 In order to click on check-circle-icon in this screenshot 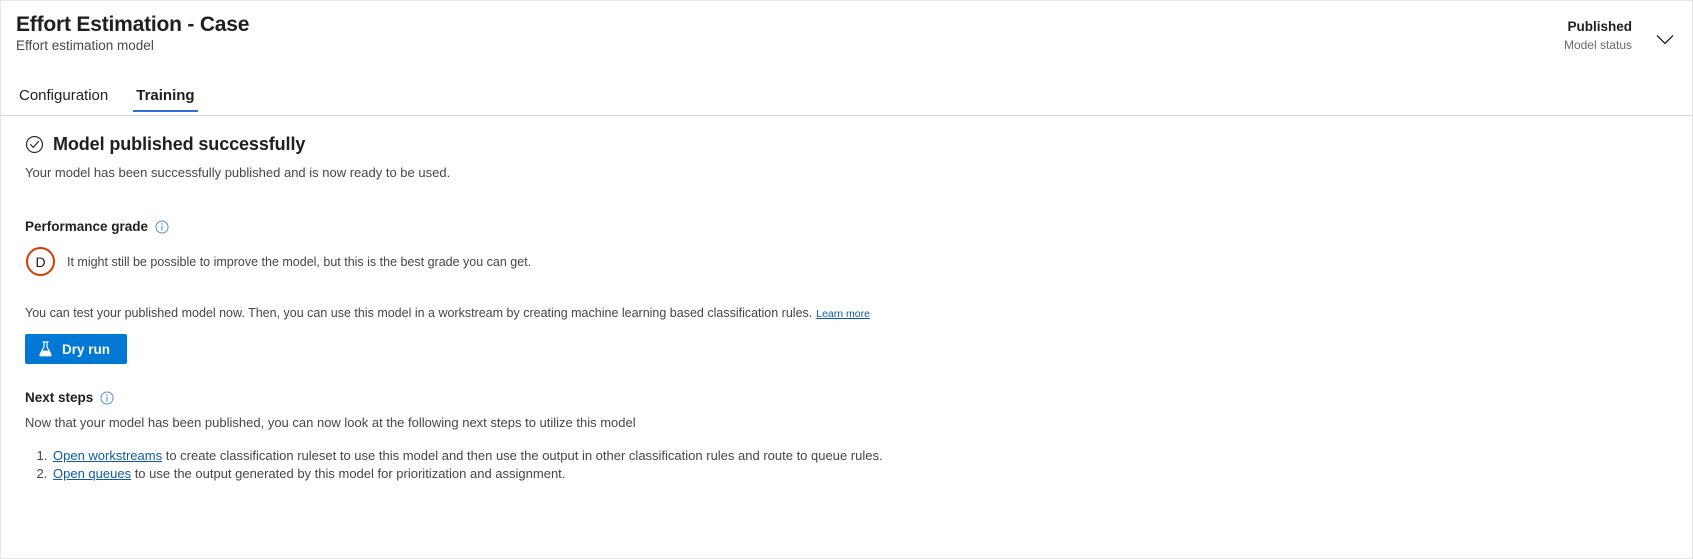, I will do `click(34, 144)`.